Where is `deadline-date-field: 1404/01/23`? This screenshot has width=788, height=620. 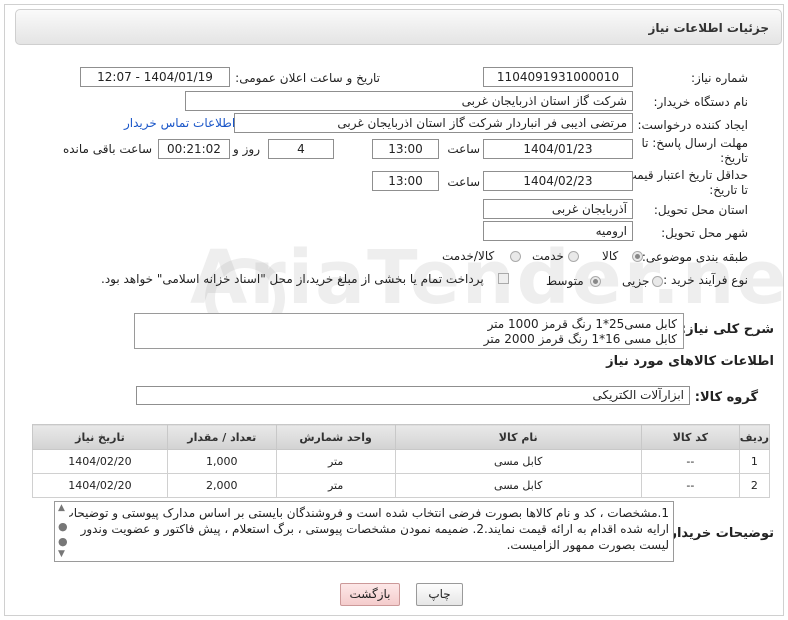
deadline-date-field: 1404/01/23 is located at coordinates (558, 149).